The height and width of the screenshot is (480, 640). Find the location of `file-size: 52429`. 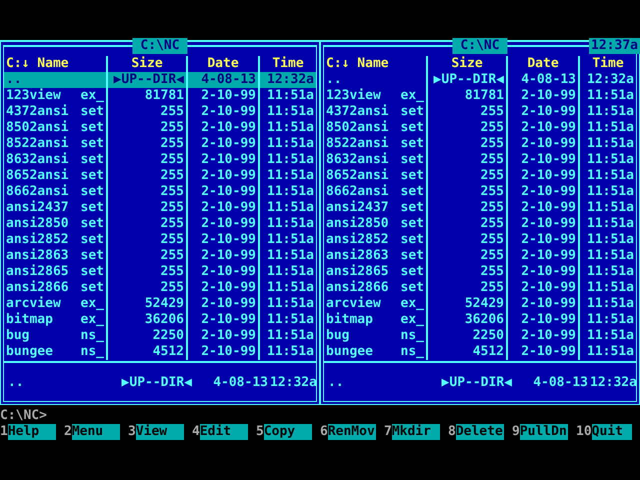

file-size: 52429 is located at coordinates (468, 304).